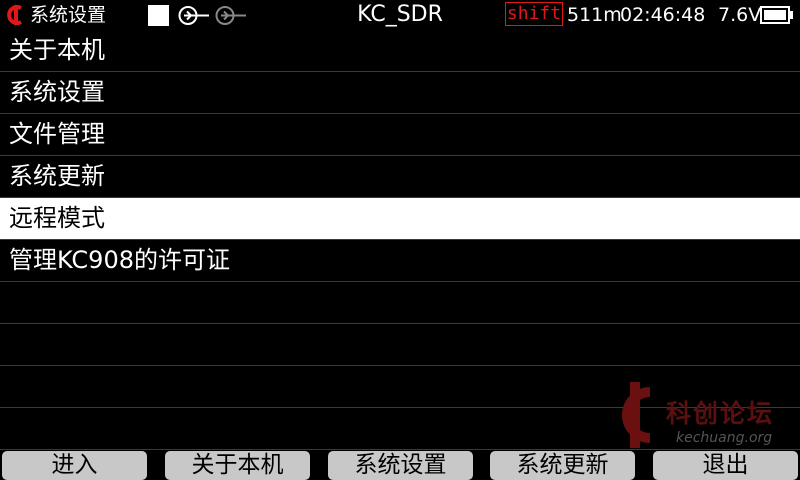  I want to click on status-bar: 系统设置 KC_SDR shift 511m 02:46:48 7.6V, so click(400, 15).